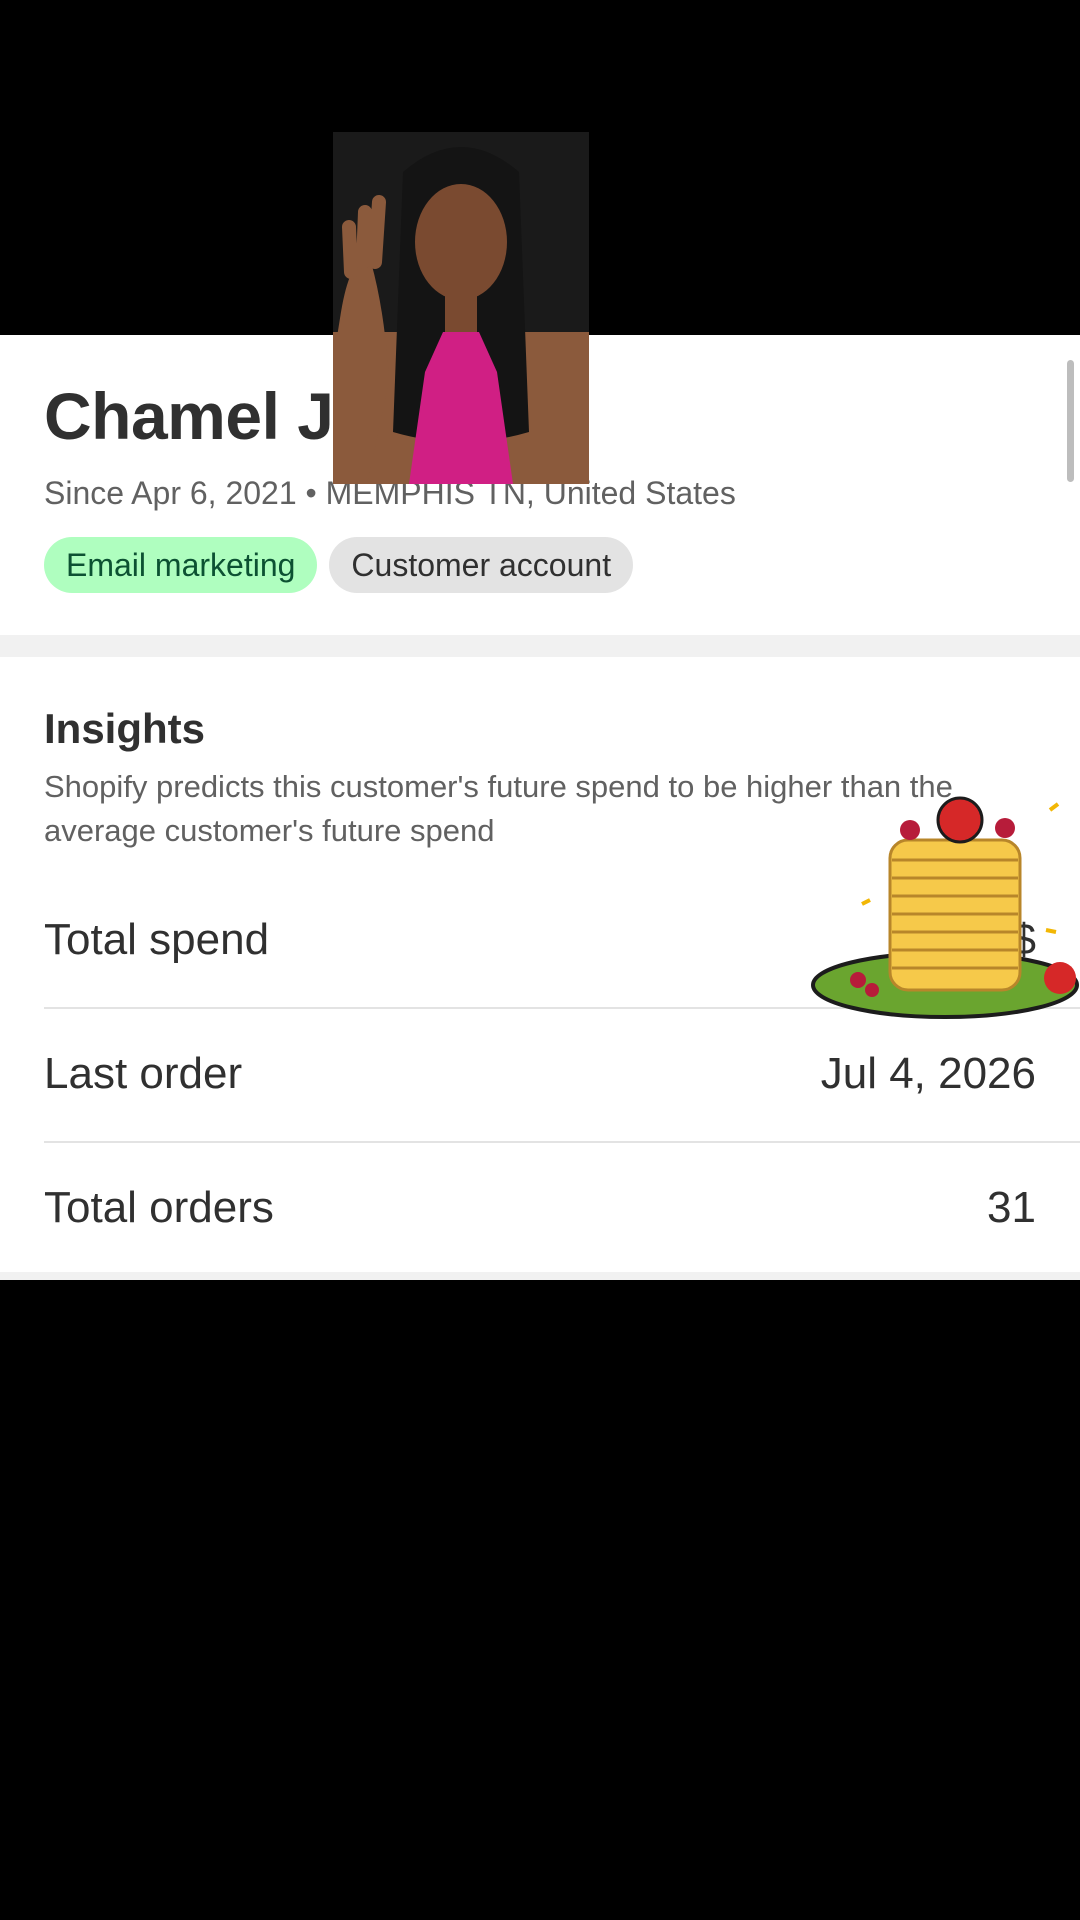 Image resolution: width=1080 pixels, height=1920 pixels. What do you see at coordinates (159, 1207) in the screenshot?
I see `insight-label: Total orders` at bounding box center [159, 1207].